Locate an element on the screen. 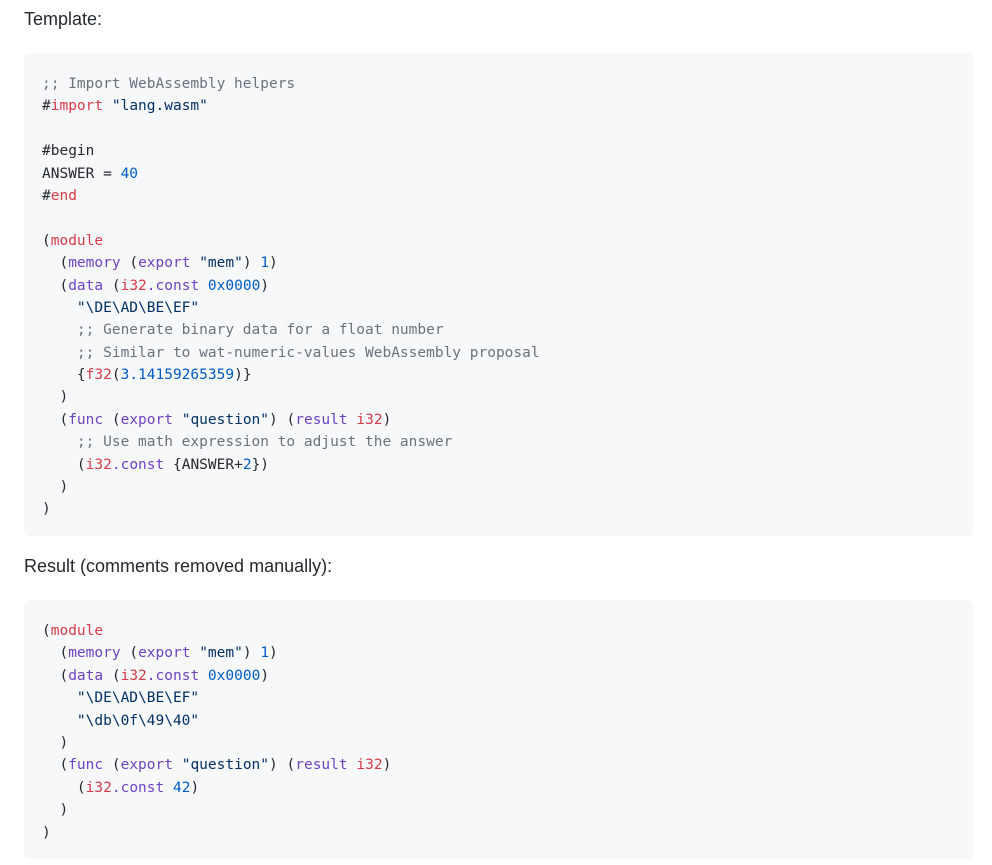 Image resolution: width=992 pixels, height=865 pixels. code-text: ANSWER = is located at coordinates (81, 173).